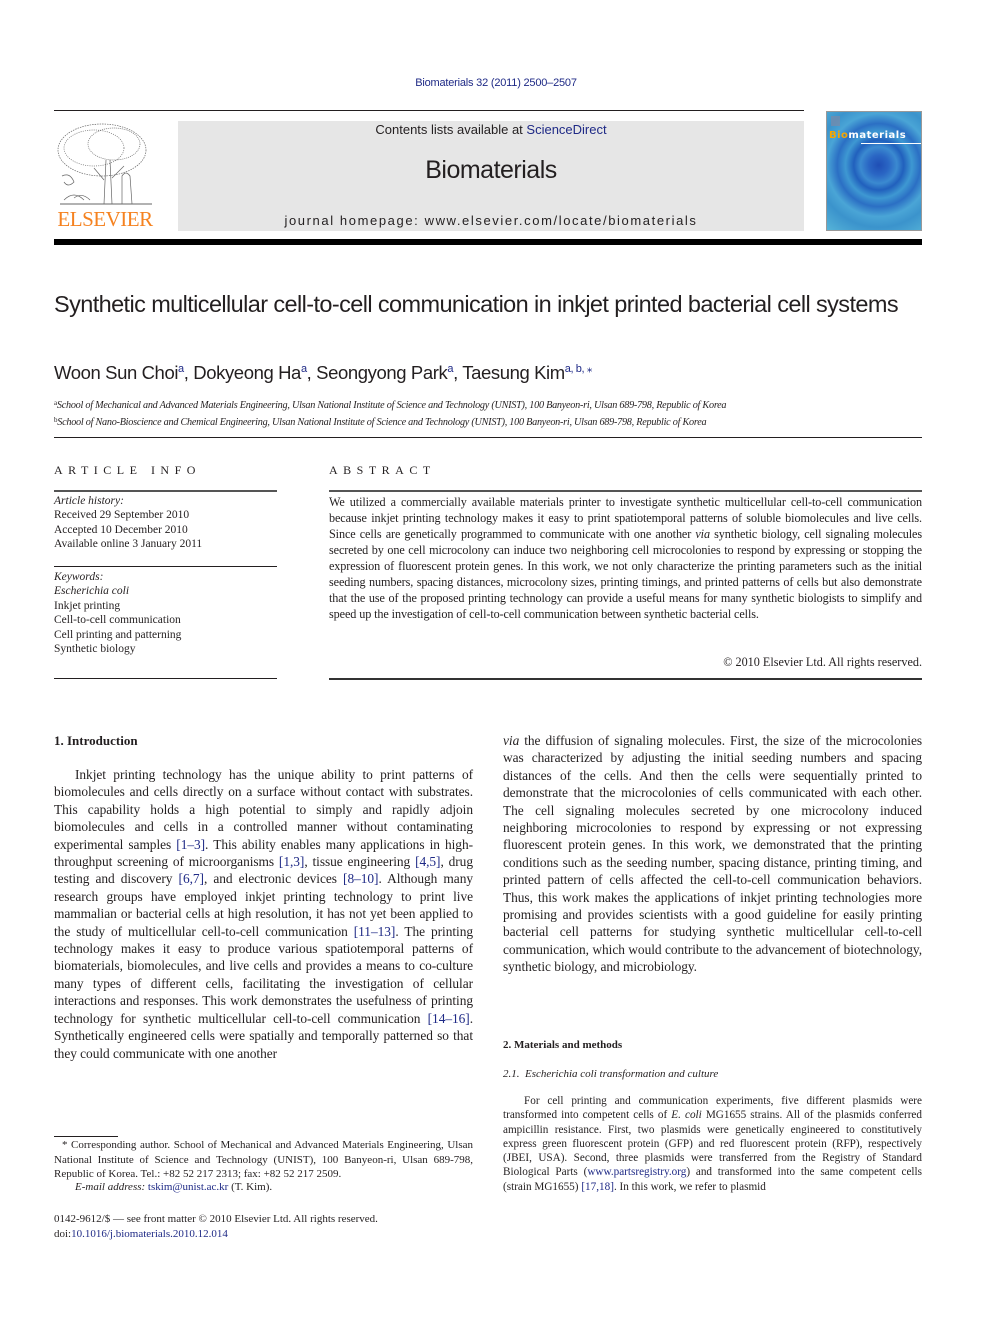  What do you see at coordinates (250, 1187) in the screenshot?
I see `email-suffix: (T. Kim).` at bounding box center [250, 1187].